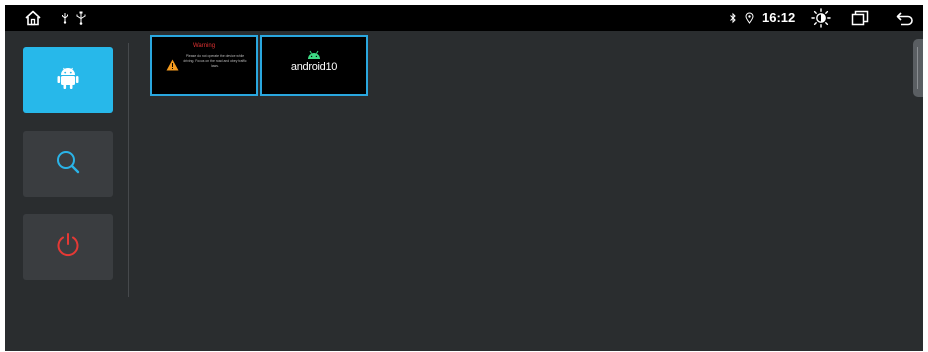  Describe the element at coordinates (464, 18) in the screenshot. I see `status-bar: 16:12` at that location.